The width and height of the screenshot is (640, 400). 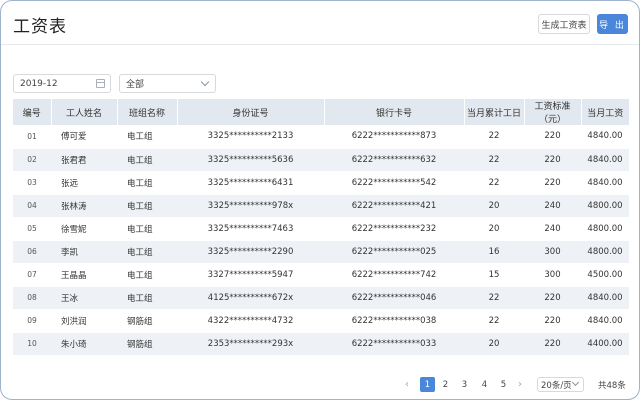 I want to click on cell-monthly-wage: 4400.00, so click(x=605, y=344).